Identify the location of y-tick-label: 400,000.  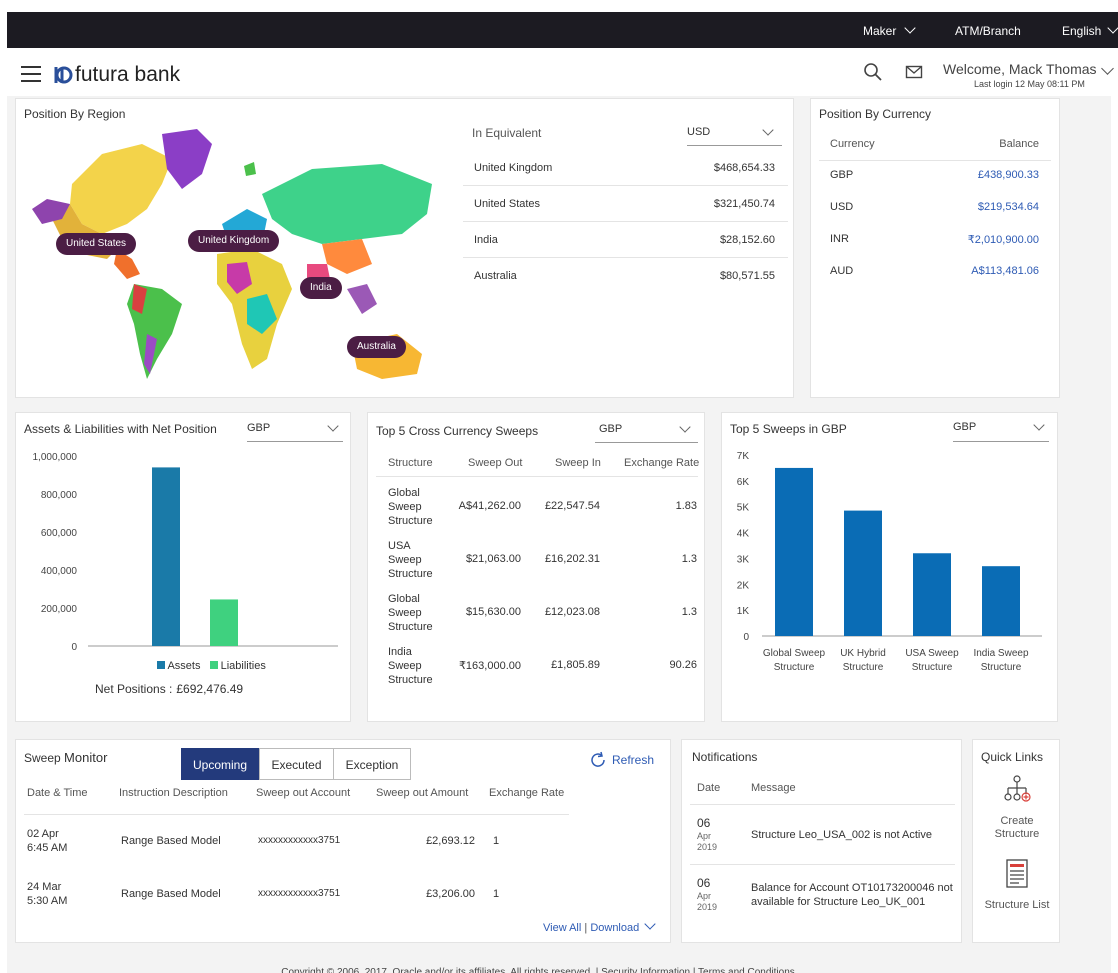
(59, 571).